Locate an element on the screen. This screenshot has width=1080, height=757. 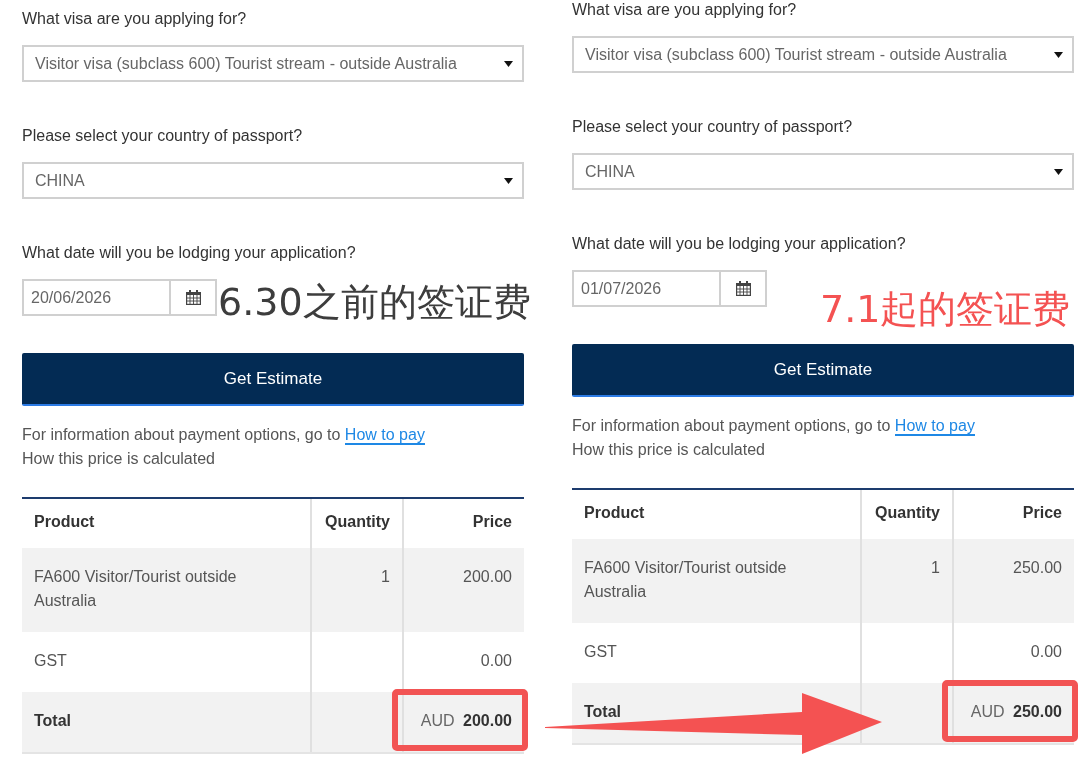
table-cell: 250.00 is located at coordinates (1013, 581).